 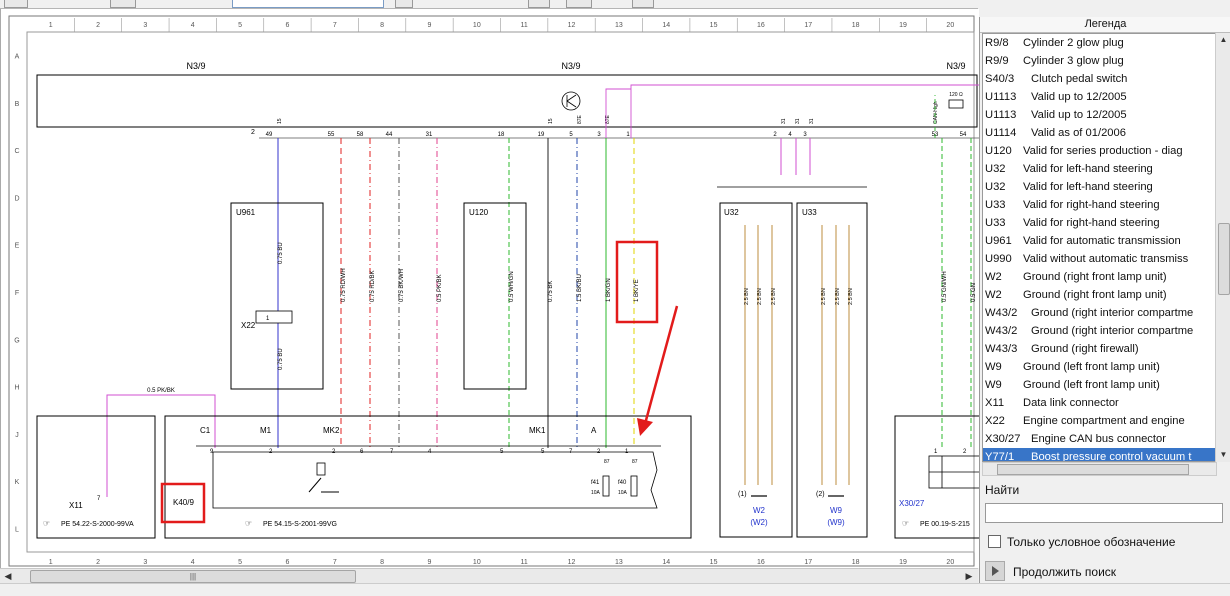 I want to click on scroll-right-icon: ▶, so click(x=969, y=576).